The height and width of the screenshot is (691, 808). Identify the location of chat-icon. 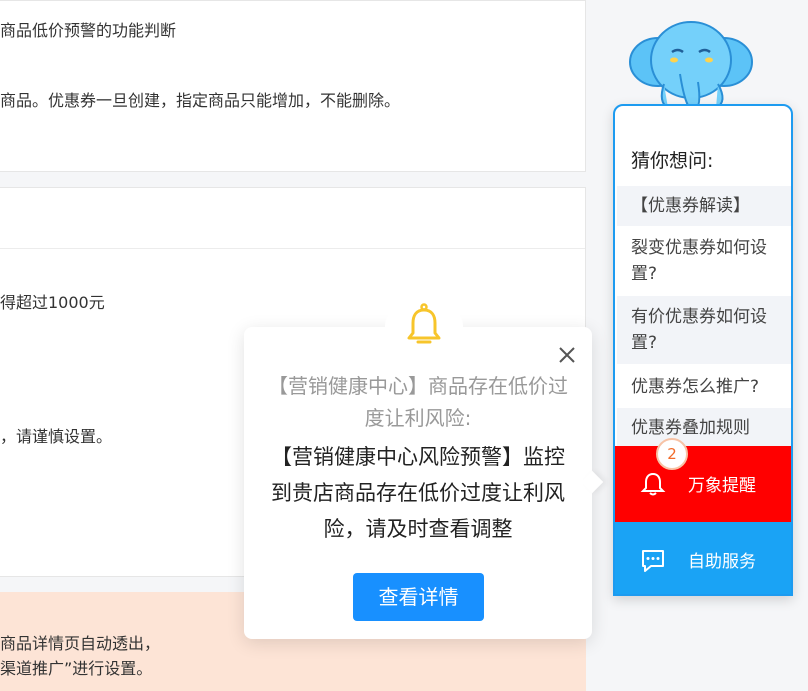
(653, 561).